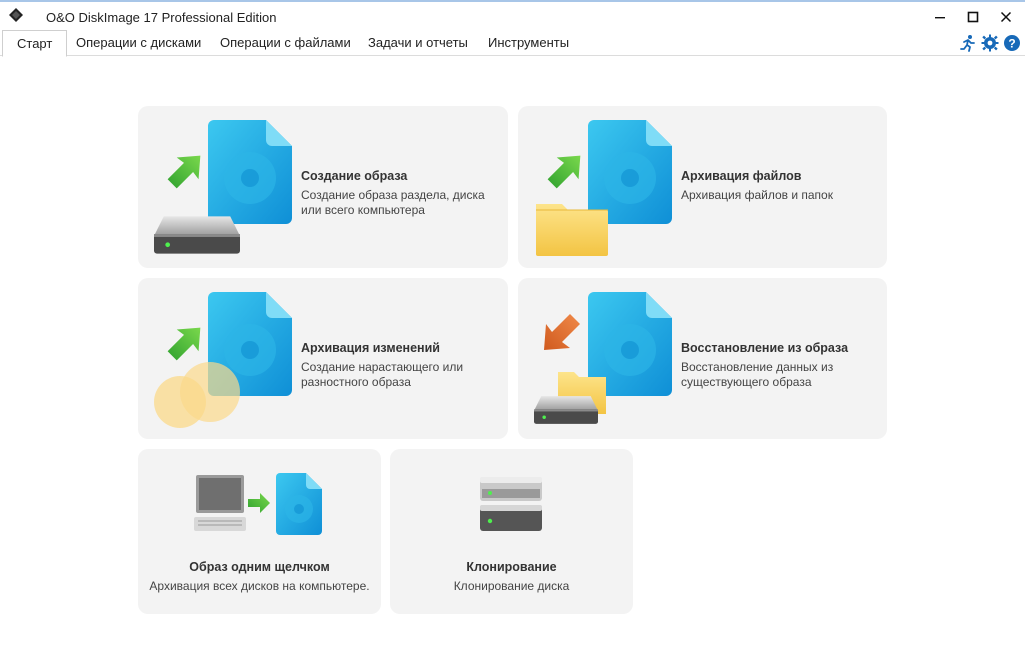 The width and height of the screenshot is (1025, 663). What do you see at coordinates (258, 504) in the screenshot?
I see `one-click-image-icon` at bounding box center [258, 504].